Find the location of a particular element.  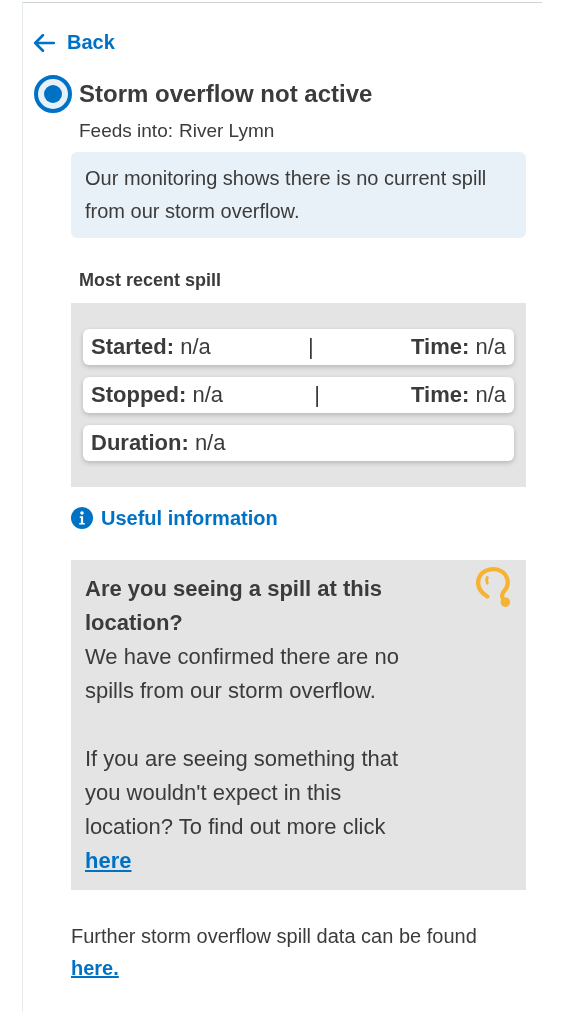

feeds-into-value: River Lymn is located at coordinates (227, 130).